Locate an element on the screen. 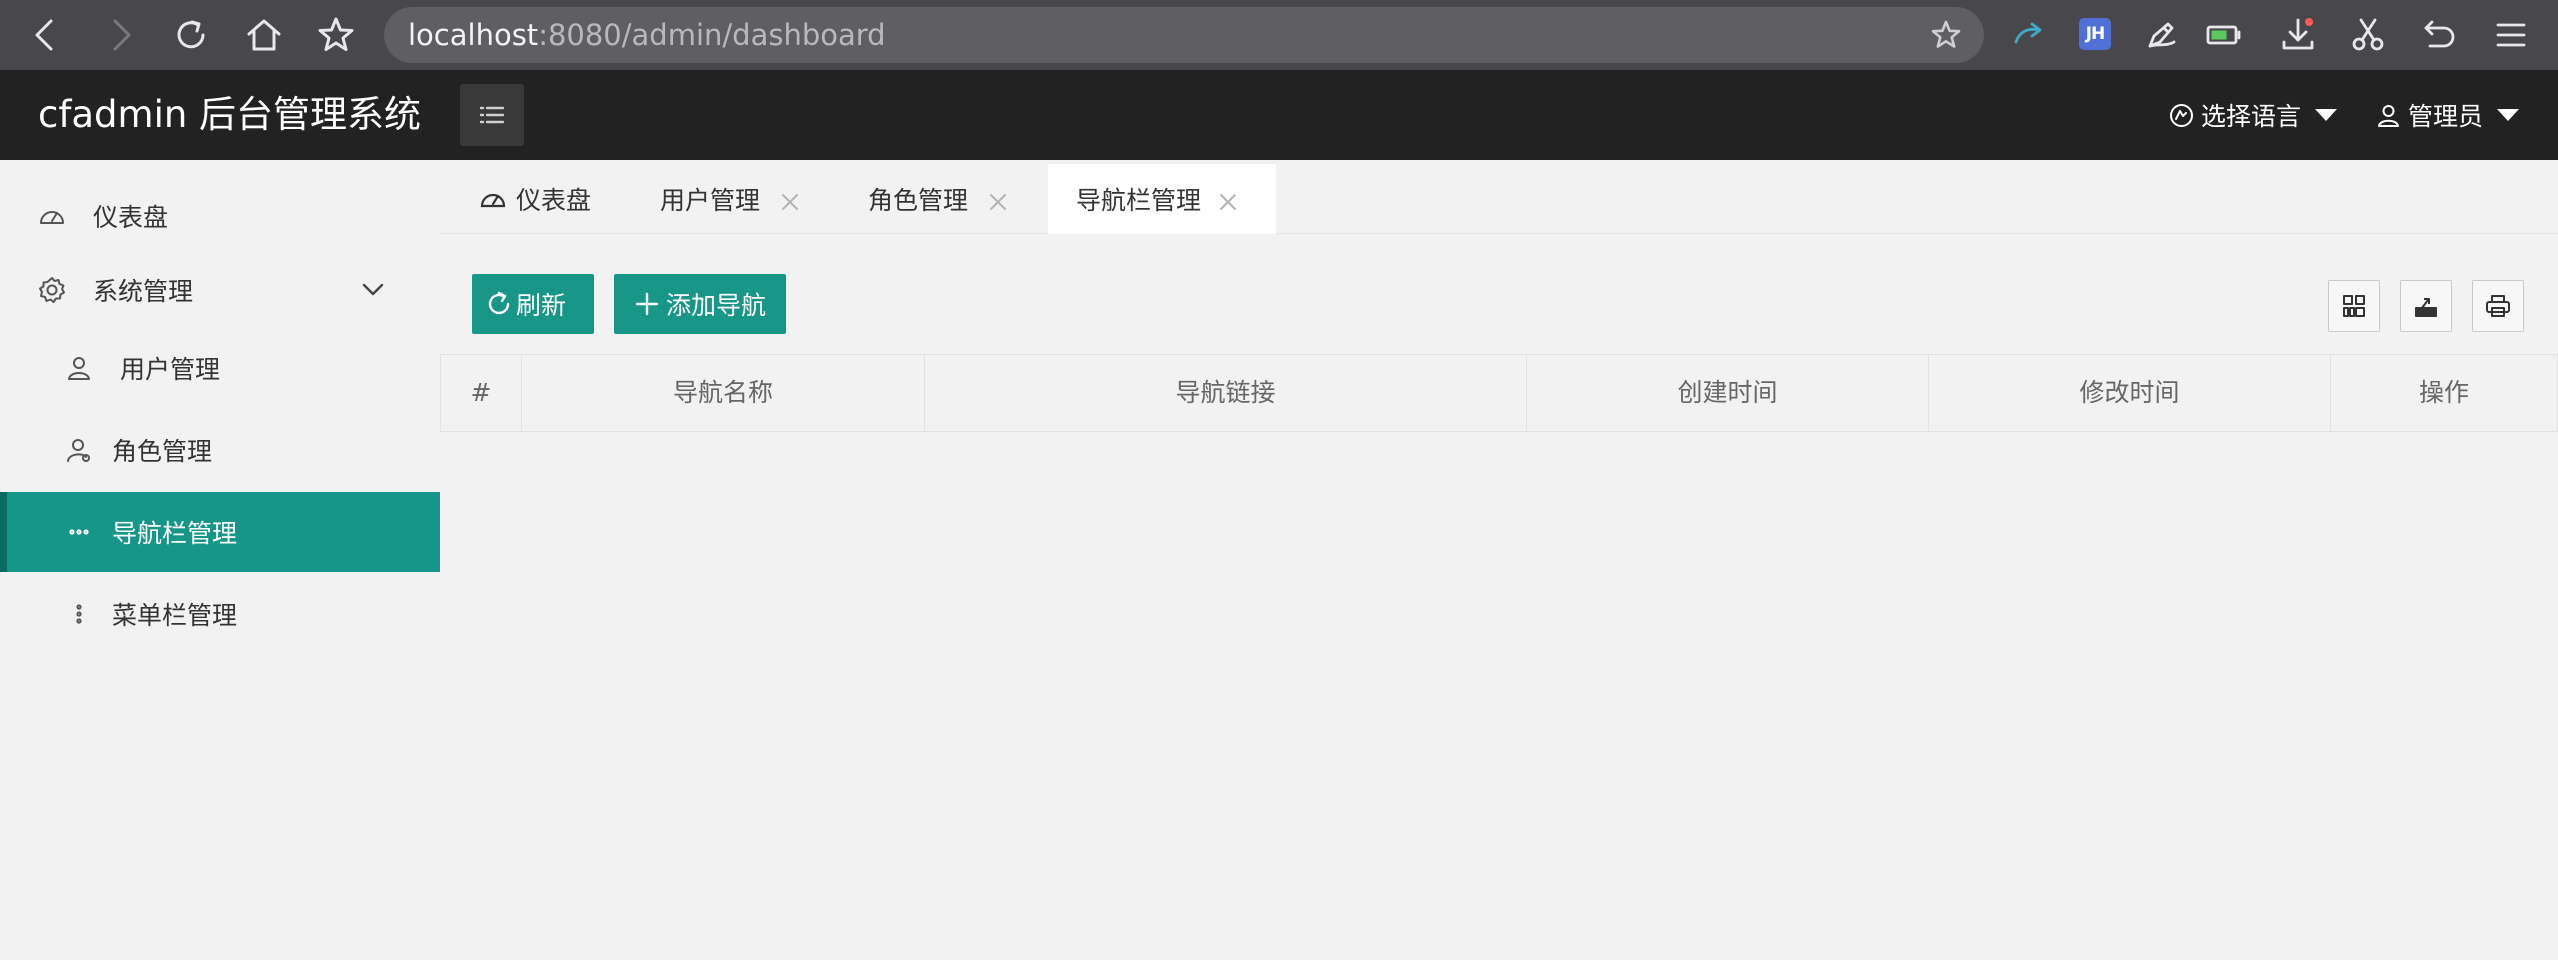 This screenshot has width=2558, height=960. column-header-nav-link: 导航链接 is located at coordinates (1226, 393).